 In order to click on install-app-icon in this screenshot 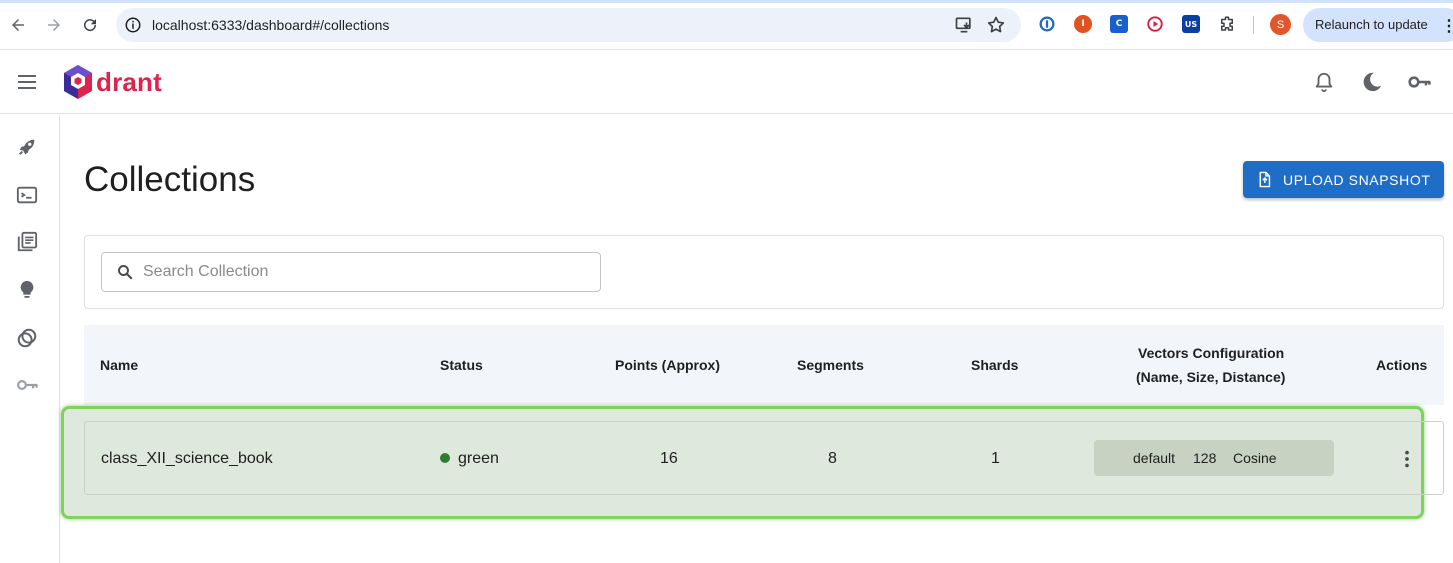, I will do `click(964, 25)`.